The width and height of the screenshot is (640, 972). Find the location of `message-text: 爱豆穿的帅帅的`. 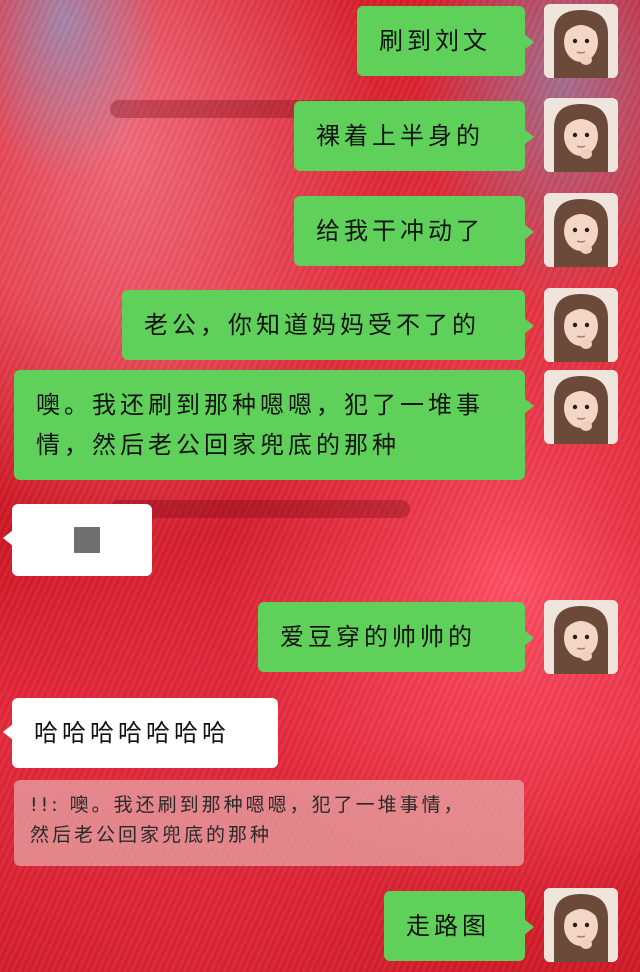

message-text: 爱豆穿的帅帅的 is located at coordinates (378, 637).